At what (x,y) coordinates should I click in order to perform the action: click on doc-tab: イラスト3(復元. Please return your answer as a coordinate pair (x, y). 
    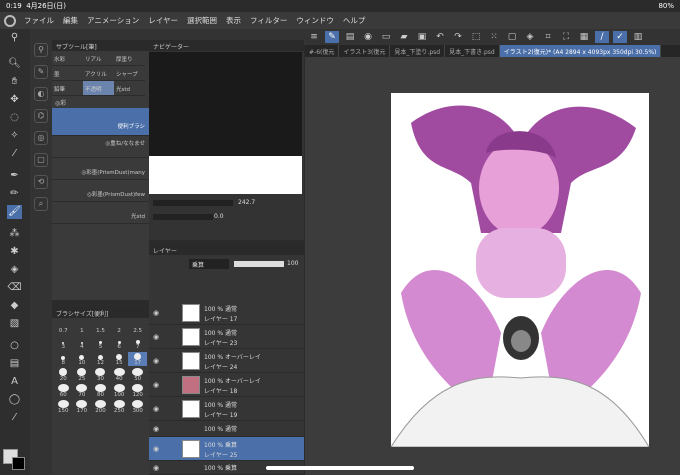
    Looking at the image, I should click on (365, 51).